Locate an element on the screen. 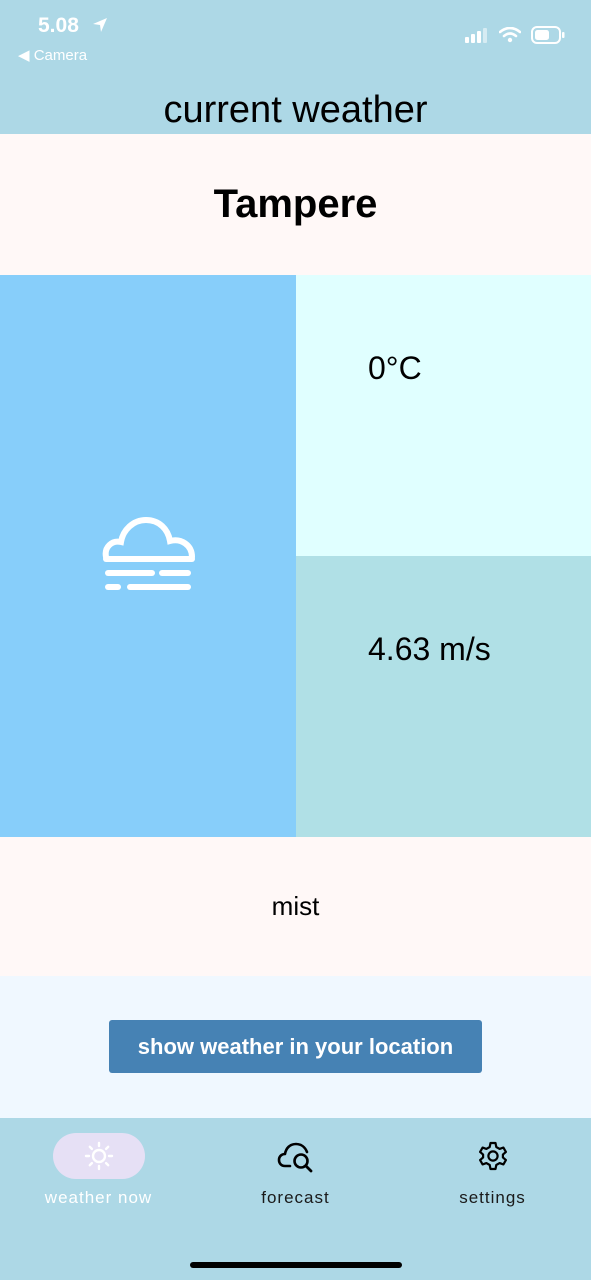  signal-icon is located at coordinates (476, 35).